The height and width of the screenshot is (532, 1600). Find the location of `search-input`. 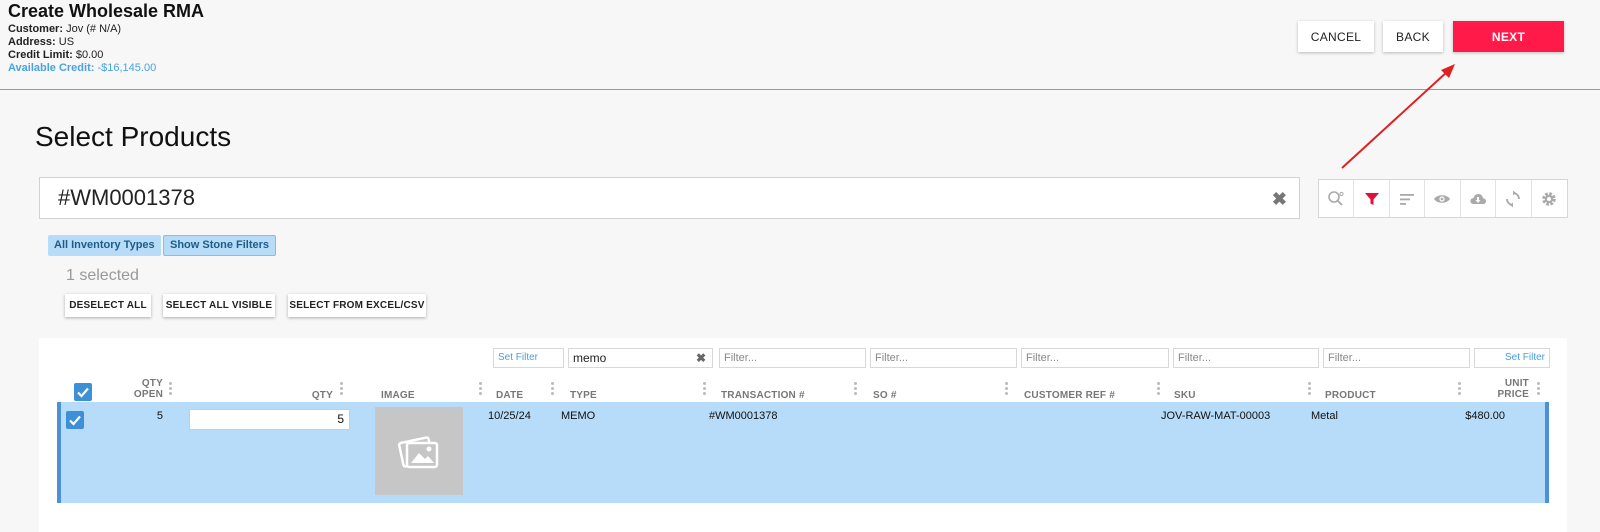

search-input is located at coordinates (648, 198).